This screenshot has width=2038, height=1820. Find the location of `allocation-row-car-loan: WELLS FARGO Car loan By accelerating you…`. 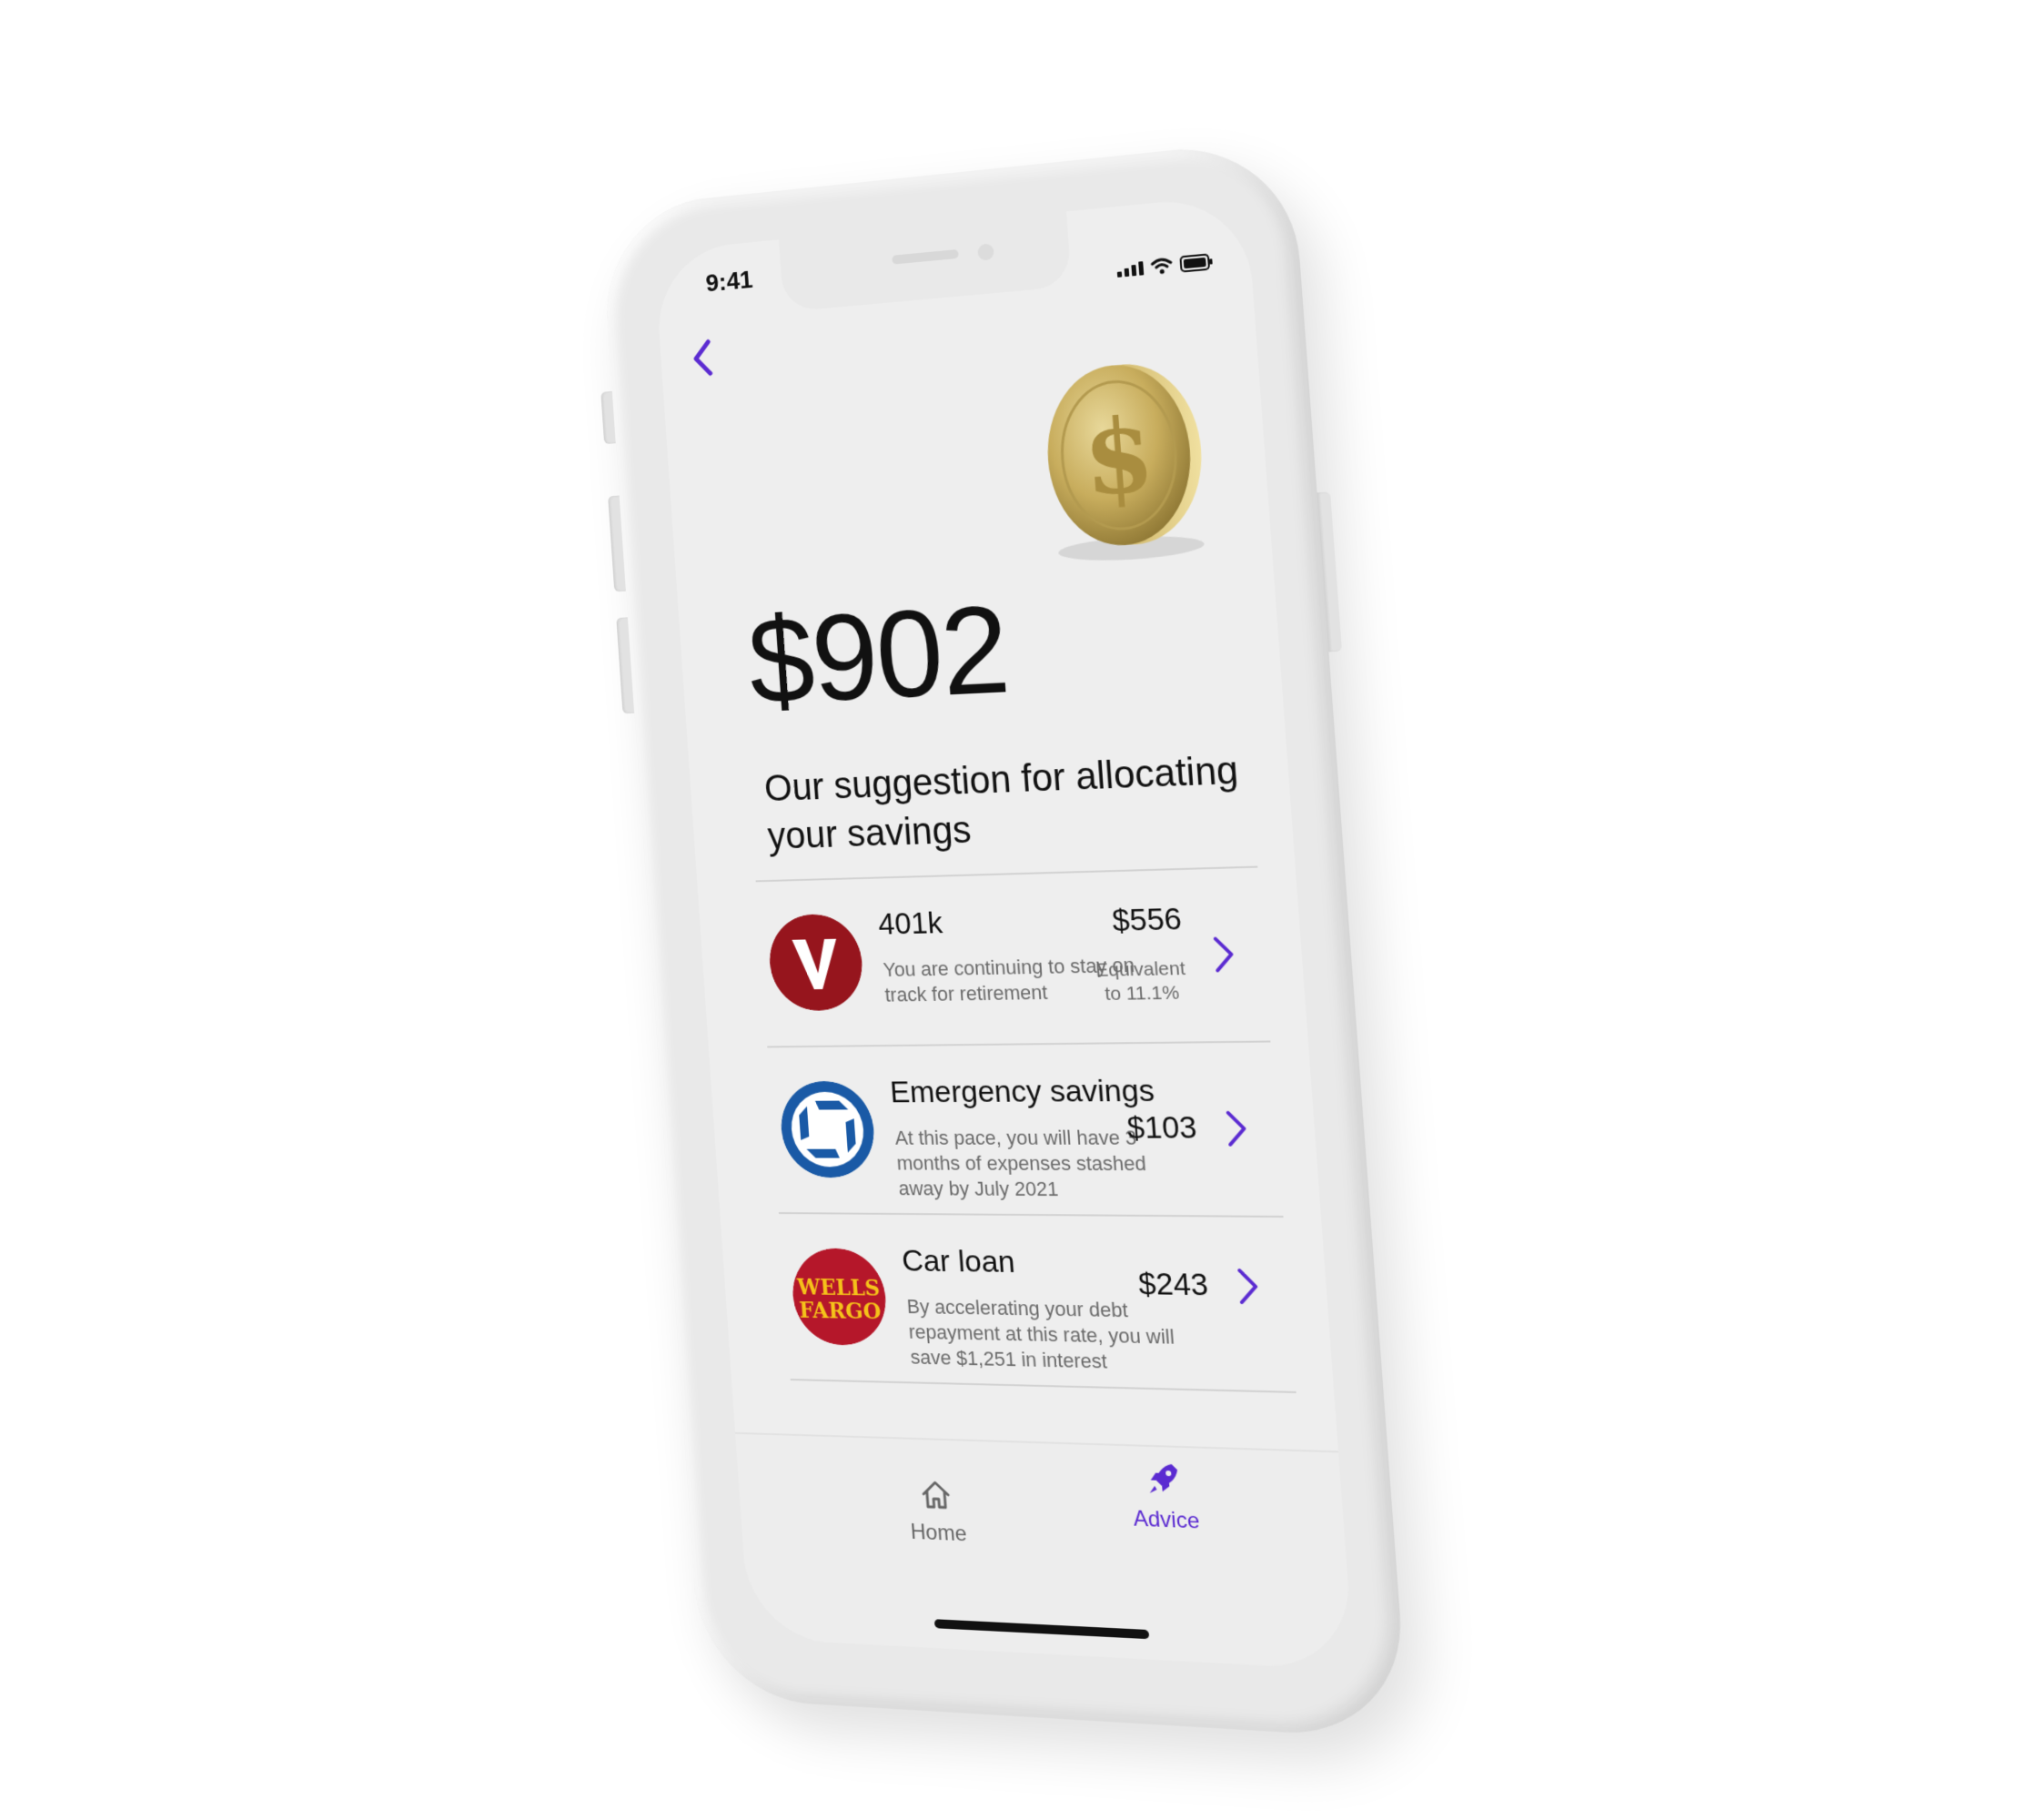

allocation-row-car-loan: WELLS FARGO Car loan By accelerating you… is located at coordinates (1037, 1303).